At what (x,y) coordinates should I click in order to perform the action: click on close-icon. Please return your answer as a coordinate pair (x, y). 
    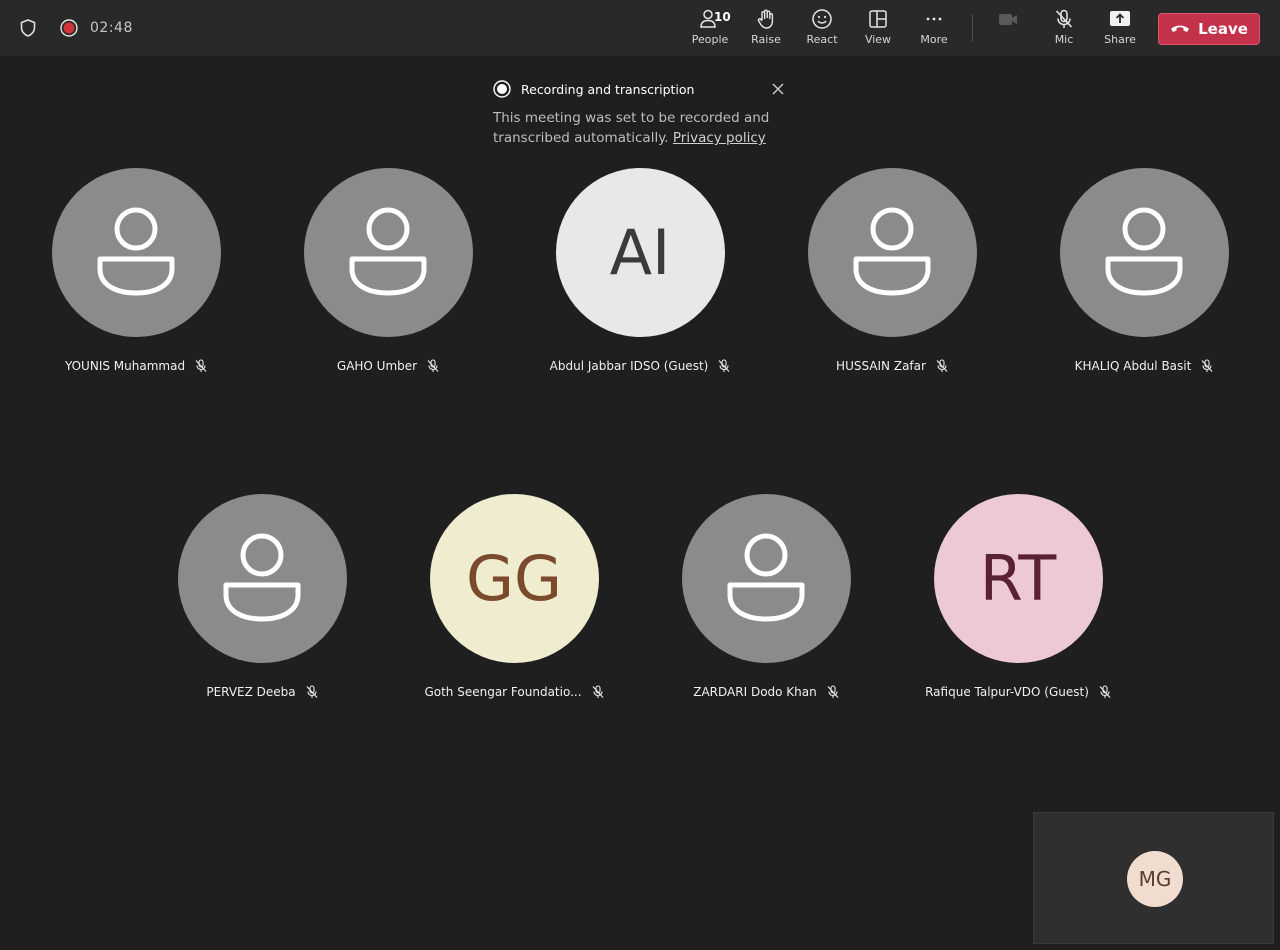
    Looking at the image, I should click on (778, 89).